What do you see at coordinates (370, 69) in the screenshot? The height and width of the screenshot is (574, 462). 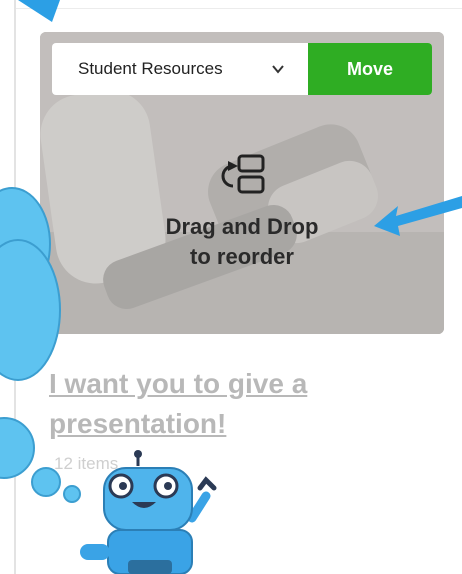 I see `move-button: Move` at bounding box center [370, 69].